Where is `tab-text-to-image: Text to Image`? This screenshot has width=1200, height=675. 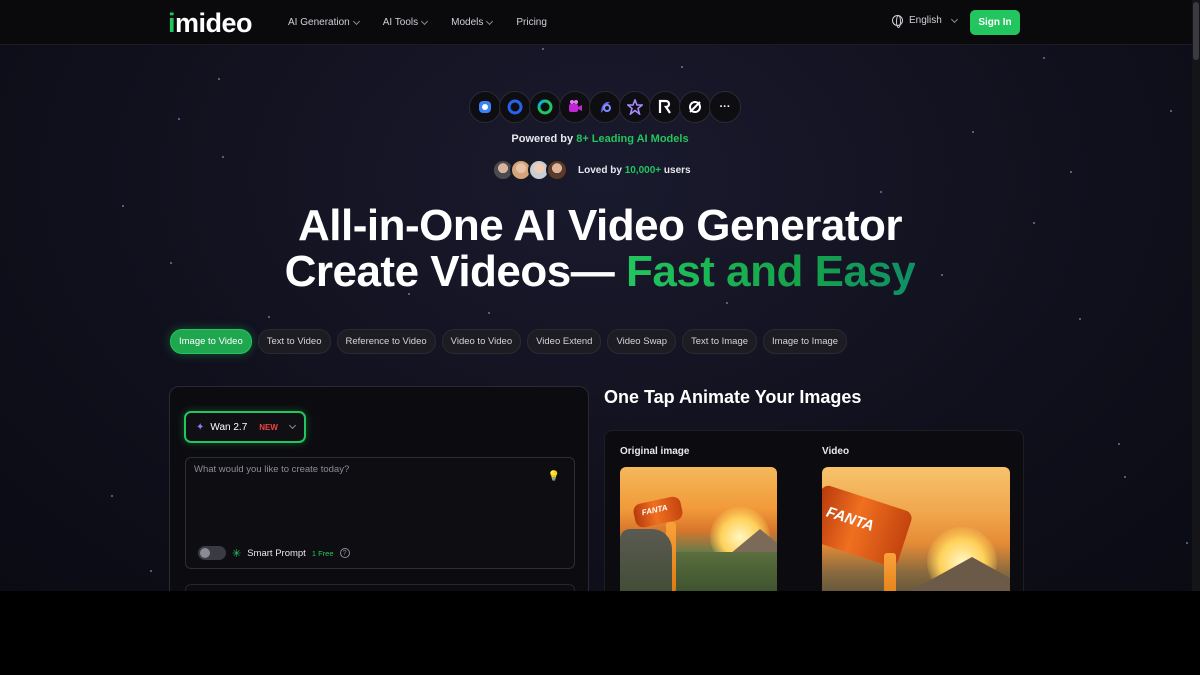 tab-text-to-image: Text to Image is located at coordinates (720, 341).